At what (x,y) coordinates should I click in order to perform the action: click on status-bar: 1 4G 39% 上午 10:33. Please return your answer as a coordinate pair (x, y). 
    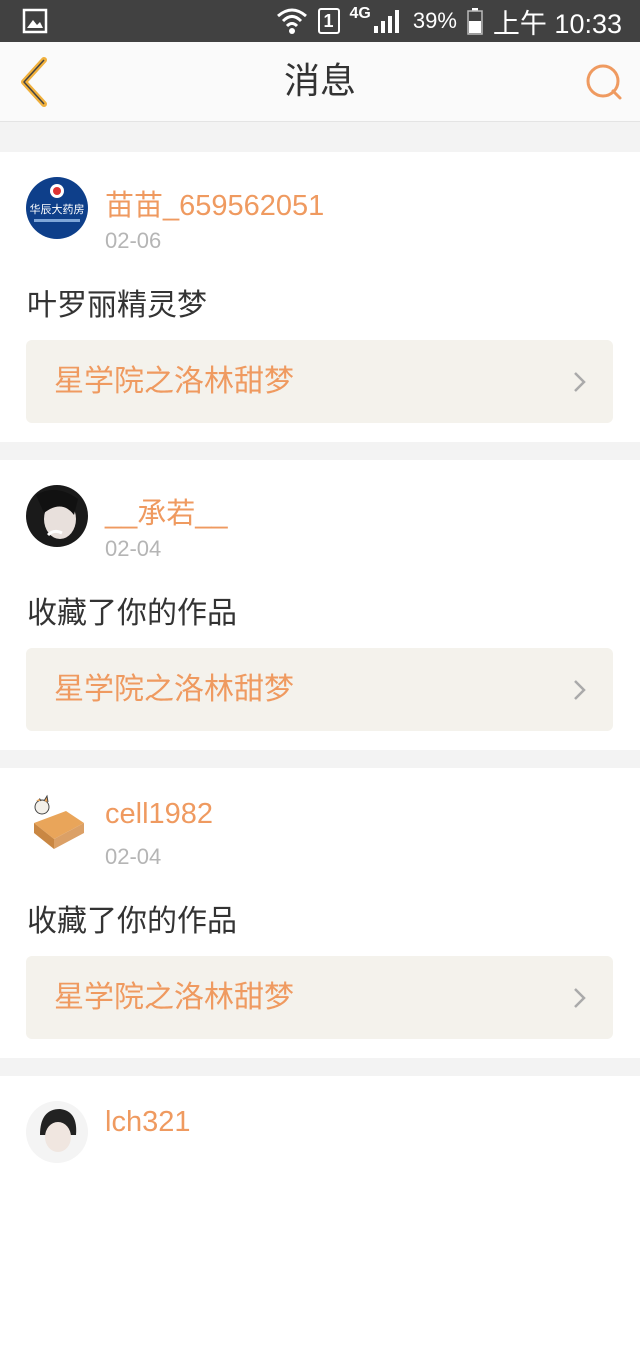
    Looking at the image, I should click on (320, 21).